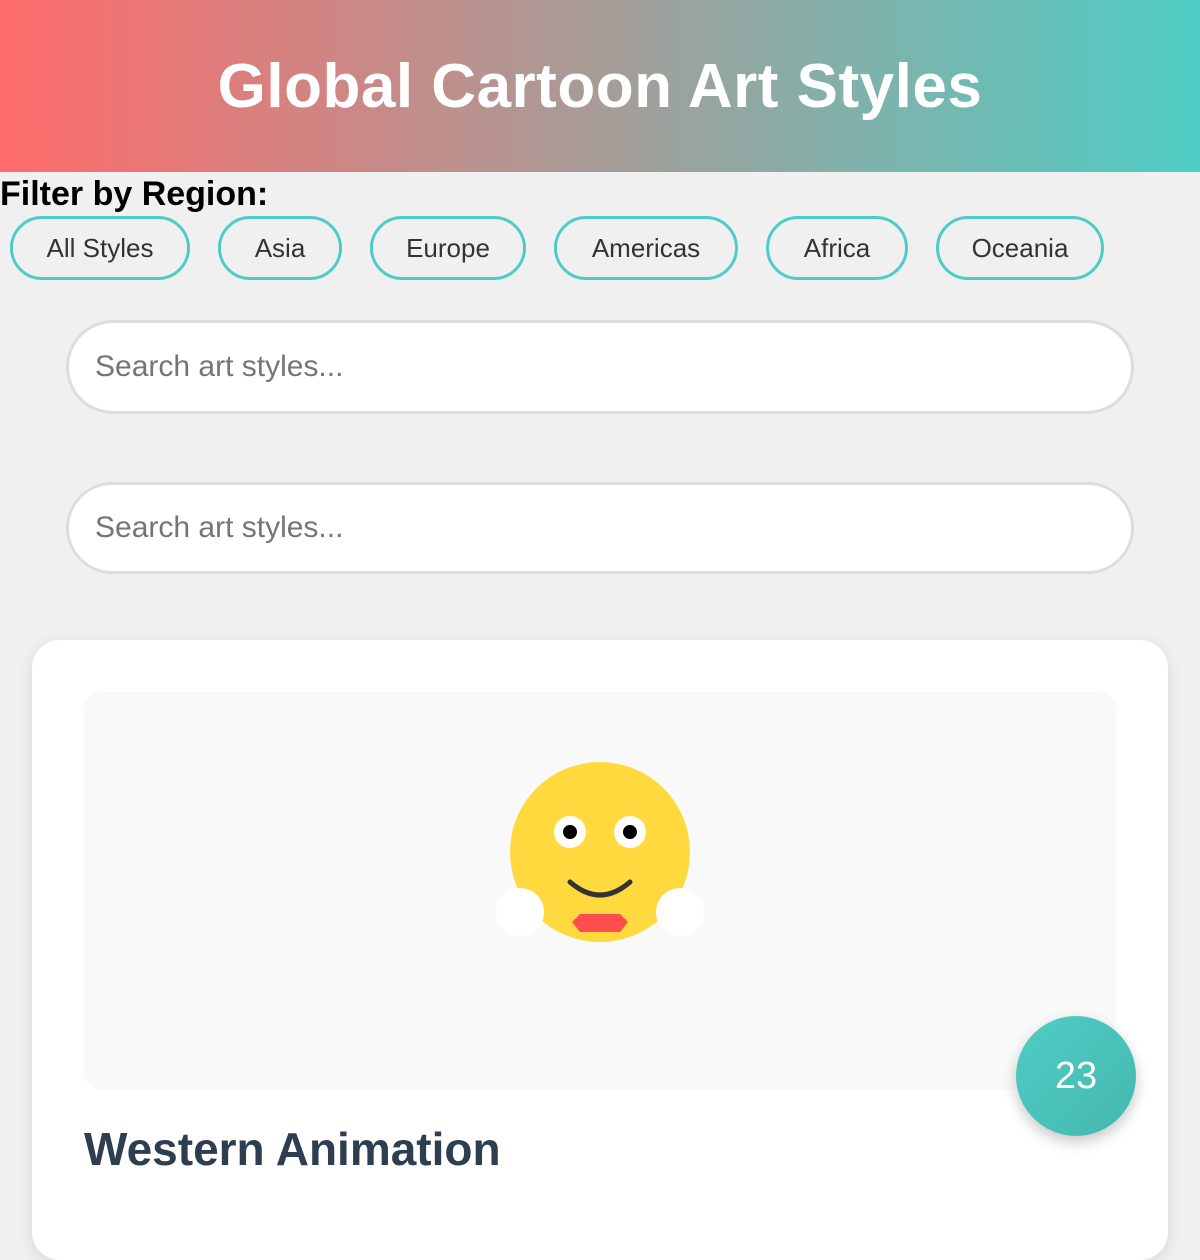  What do you see at coordinates (600, 923) in the screenshot?
I see `mouth-shape` at bounding box center [600, 923].